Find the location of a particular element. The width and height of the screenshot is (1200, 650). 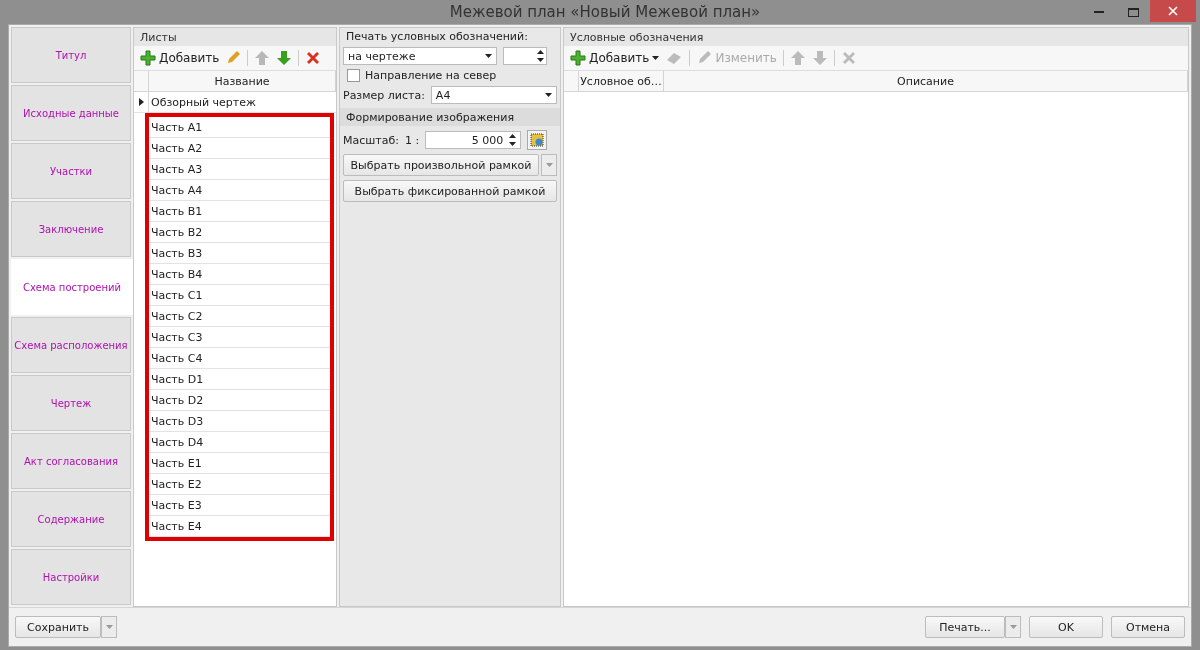

add-button: Добавить is located at coordinates (615, 58).